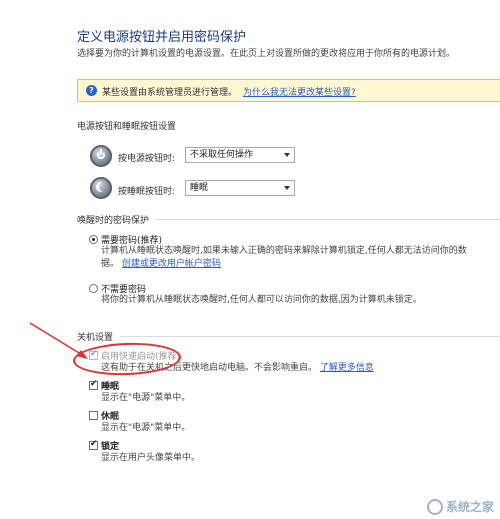 The height and width of the screenshot is (519, 500). I want to click on watermark: 系统之家, so click(460, 506).